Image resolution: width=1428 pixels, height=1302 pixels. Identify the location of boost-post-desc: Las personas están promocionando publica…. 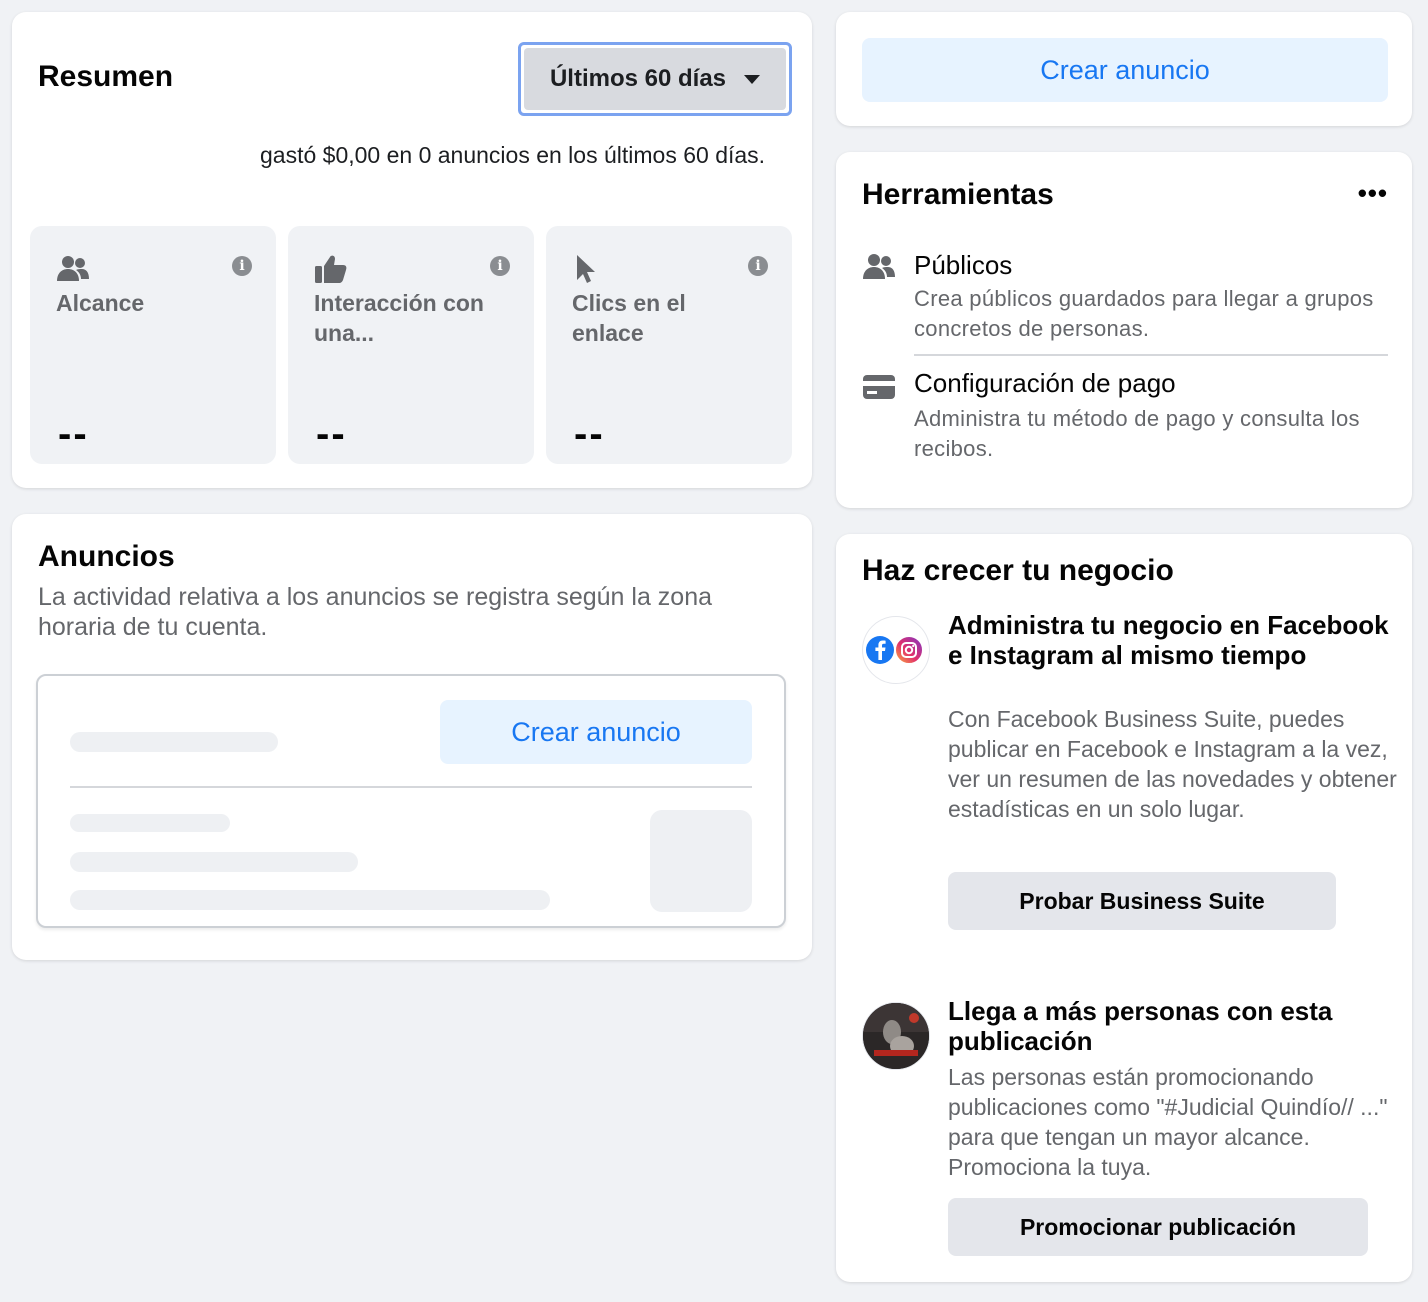
(1168, 1122).